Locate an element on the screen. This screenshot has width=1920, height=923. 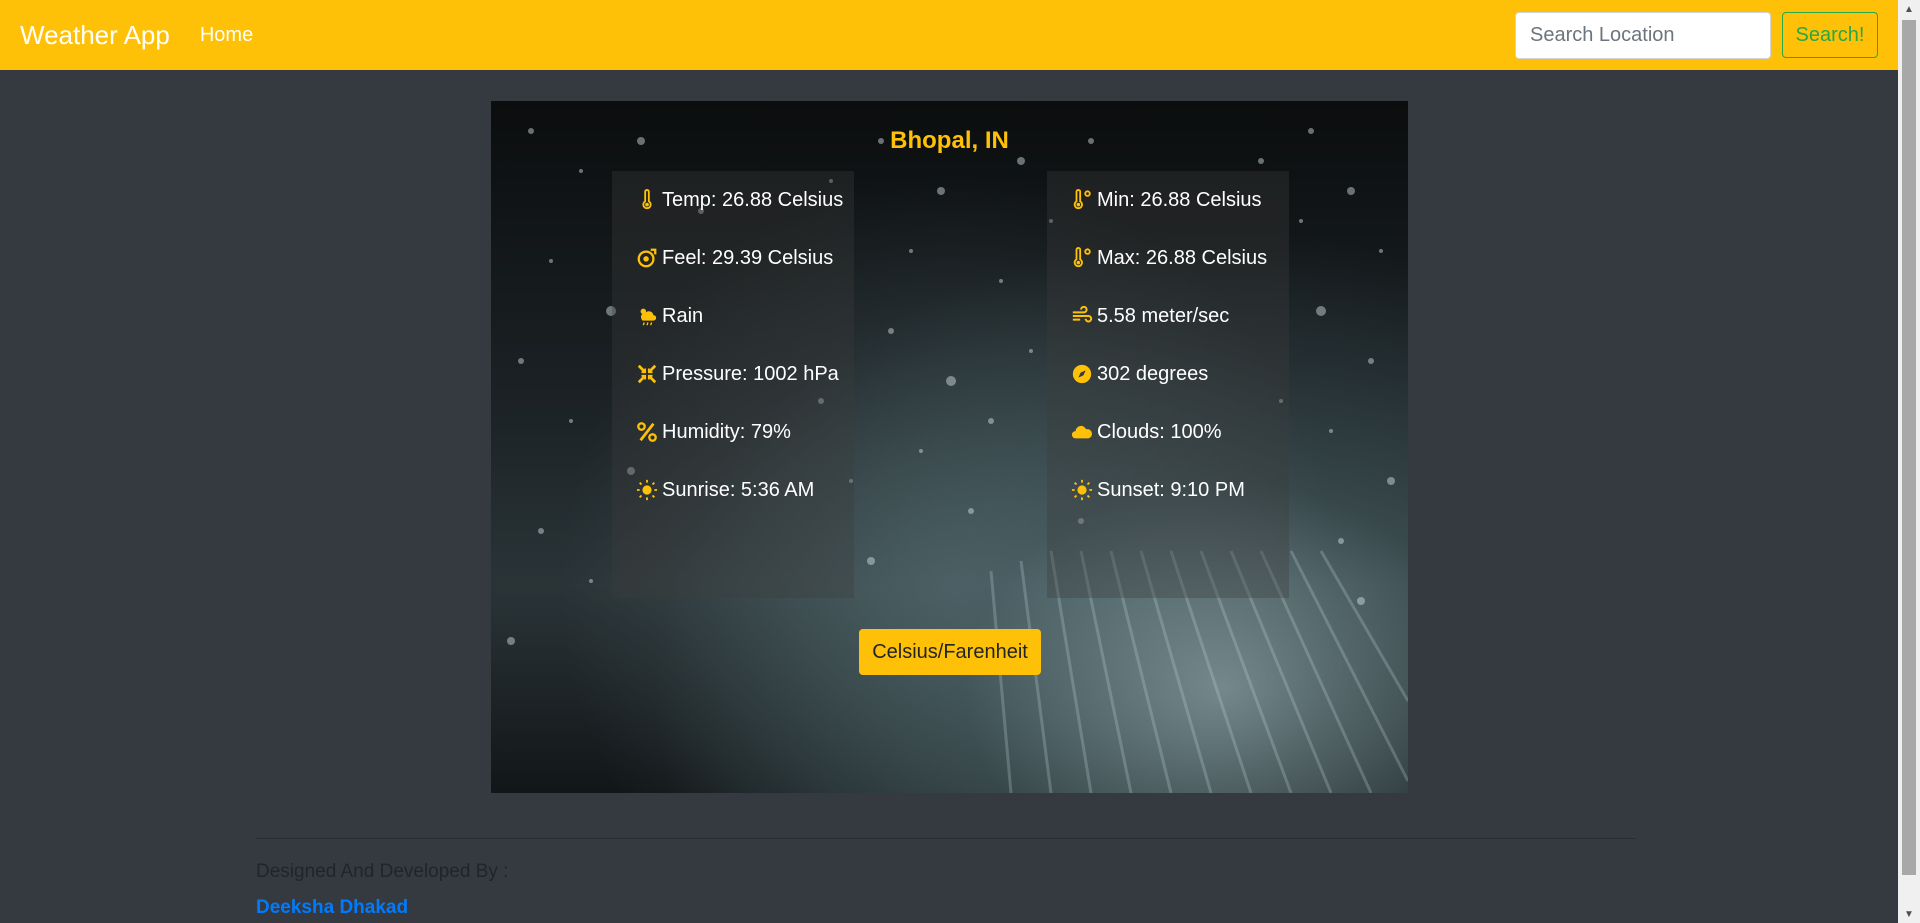
scroll-thumb is located at coordinates (1909, 447).